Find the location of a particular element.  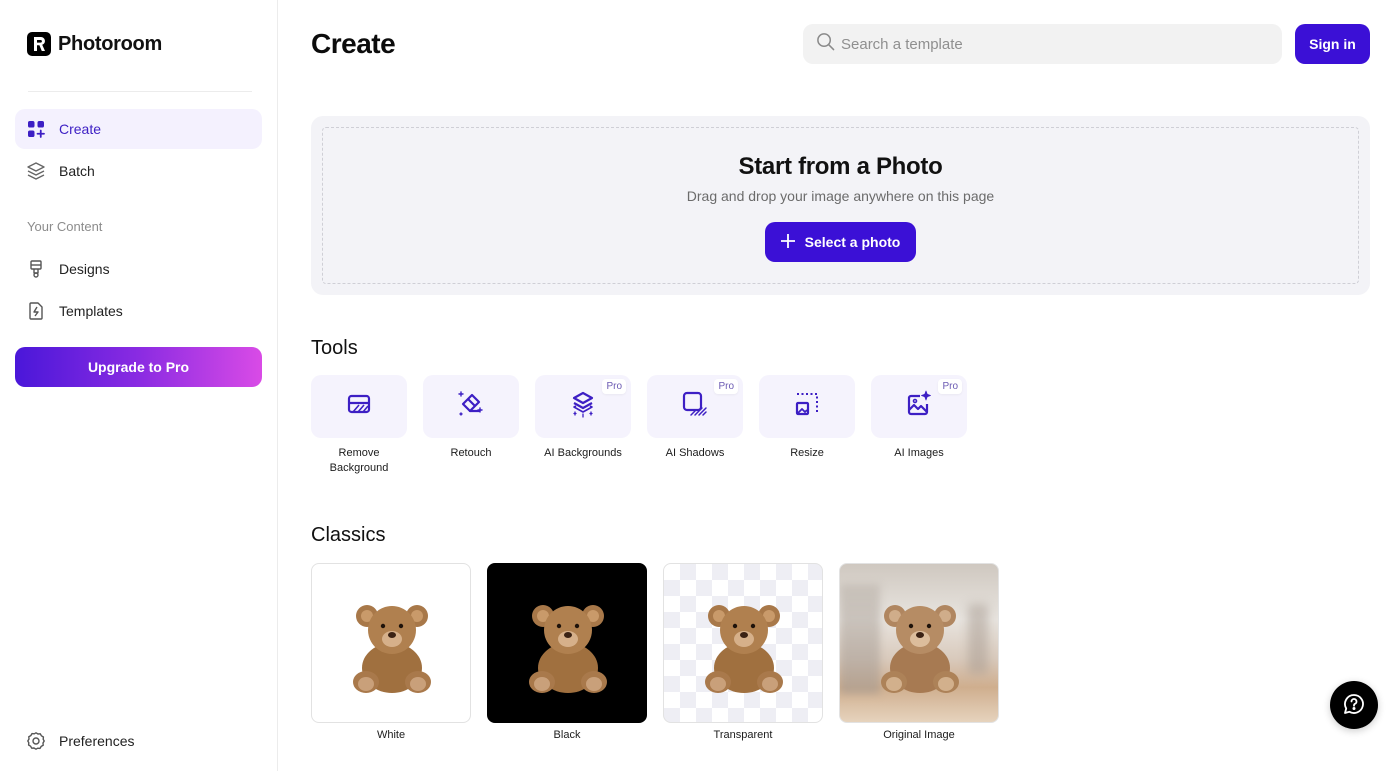

tool-remove-background: Remove Background is located at coordinates (359, 425).